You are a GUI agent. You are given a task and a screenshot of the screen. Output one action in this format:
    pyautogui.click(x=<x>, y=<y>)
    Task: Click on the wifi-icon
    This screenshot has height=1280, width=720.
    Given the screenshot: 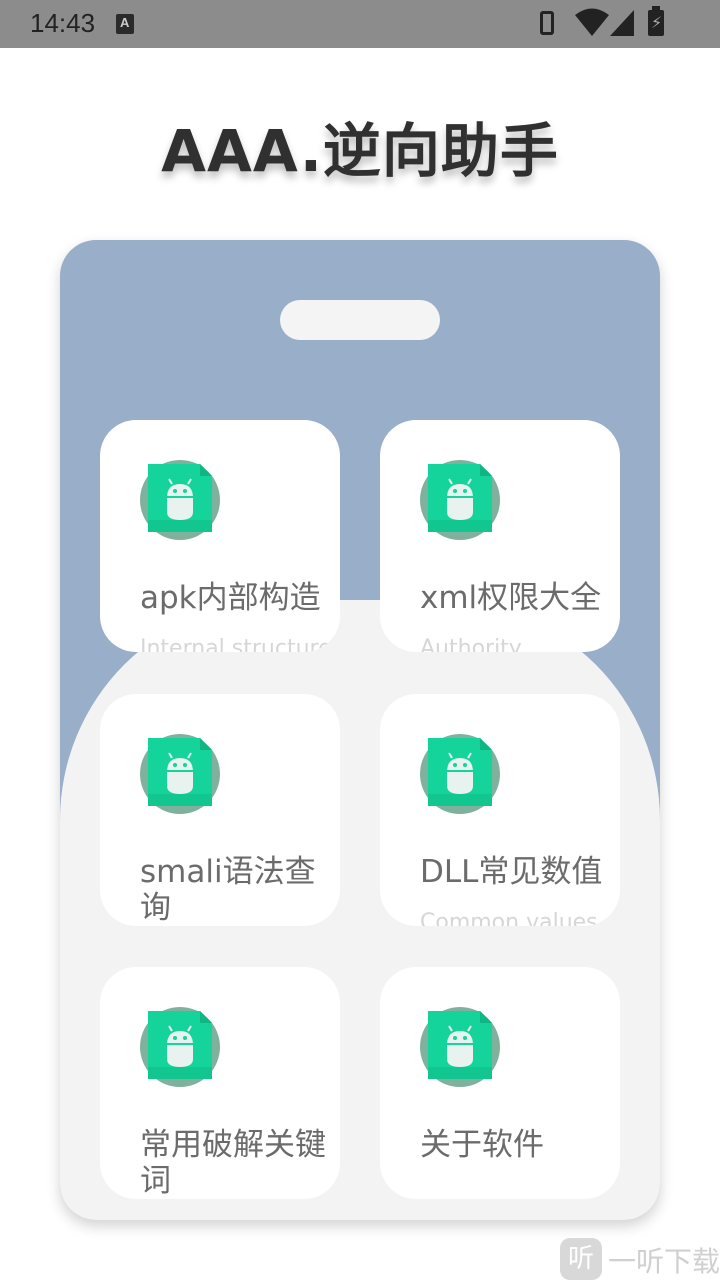 What is the action you would take?
    pyautogui.click(x=592, y=22)
    